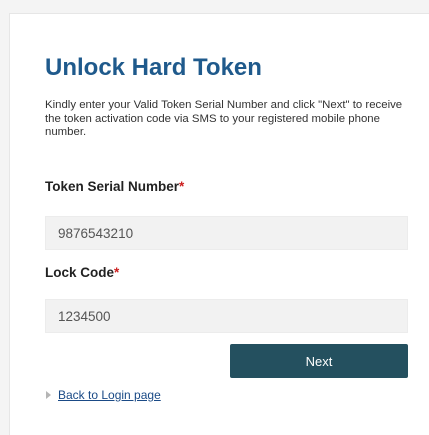 The width and height of the screenshot is (429, 435). I want to click on lock-code-label-text: Lock Code, so click(80, 272).